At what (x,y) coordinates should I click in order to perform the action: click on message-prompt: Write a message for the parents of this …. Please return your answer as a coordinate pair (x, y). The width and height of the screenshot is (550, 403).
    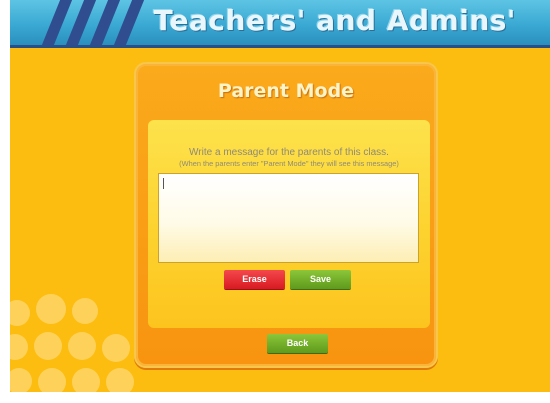
    Looking at the image, I should click on (289, 152).